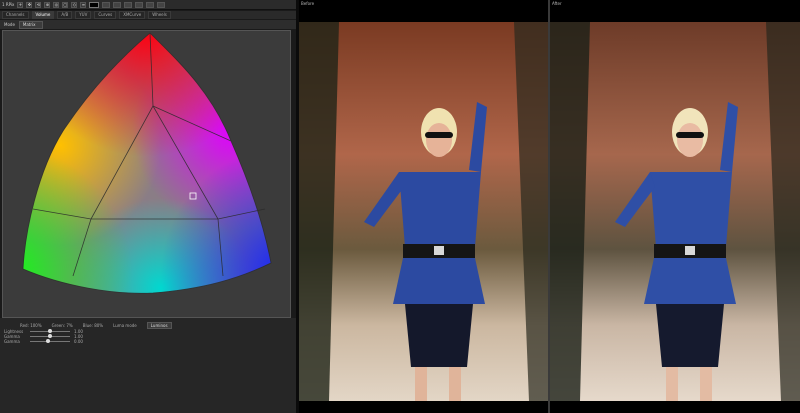 This screenshot has width=800, height=413. What do you see at coordinates (132, 15) in the screenshot?
I see `tab-xmcurve: XMCurve` at bounding box center [132, 15].